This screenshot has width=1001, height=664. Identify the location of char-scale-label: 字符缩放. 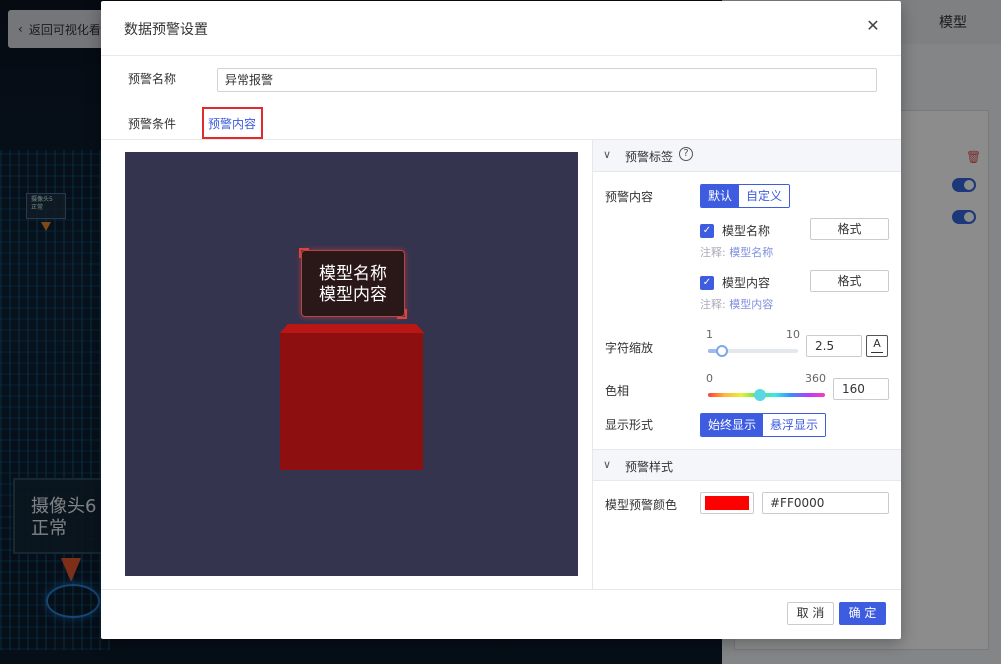
(629, 348).